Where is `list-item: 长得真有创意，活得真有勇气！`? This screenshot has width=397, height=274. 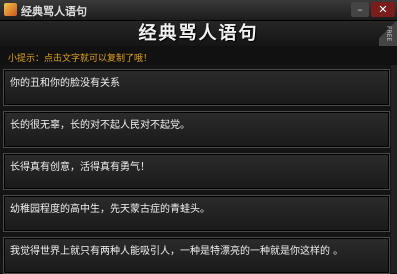
list-item: 长得真有创意，活得真有勇气！ is located at coordinates (196, 171).